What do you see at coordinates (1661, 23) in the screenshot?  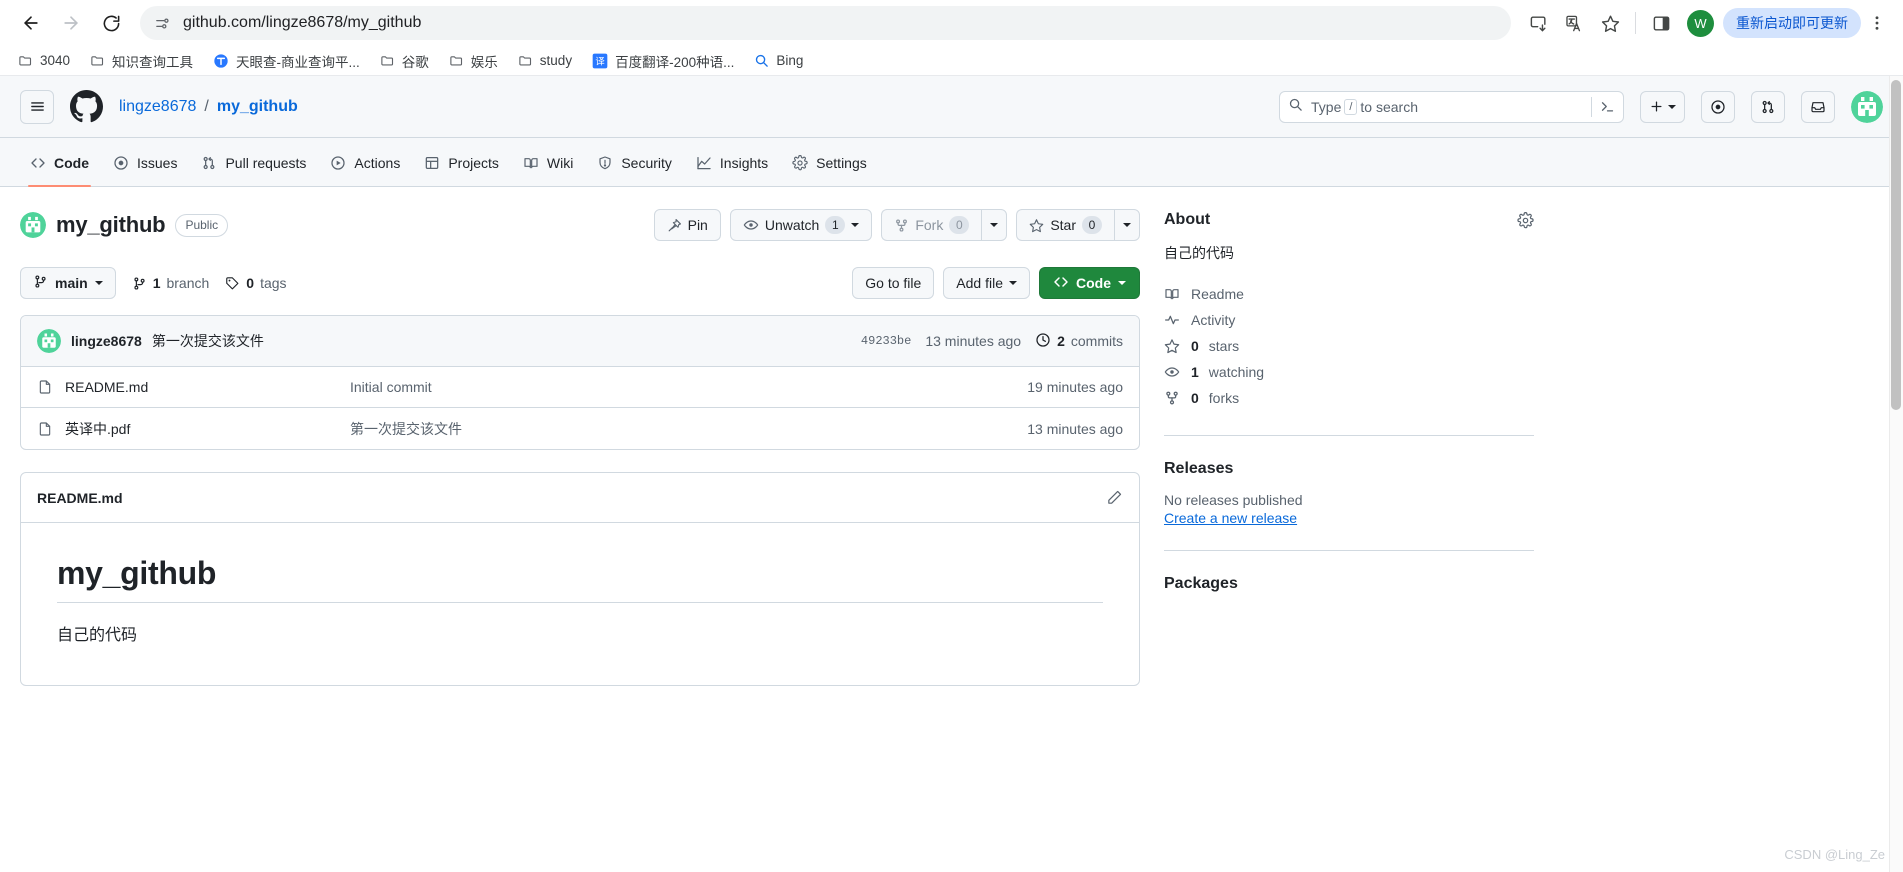 I see `side-panel-icon` at bounding box center [1661, 23].